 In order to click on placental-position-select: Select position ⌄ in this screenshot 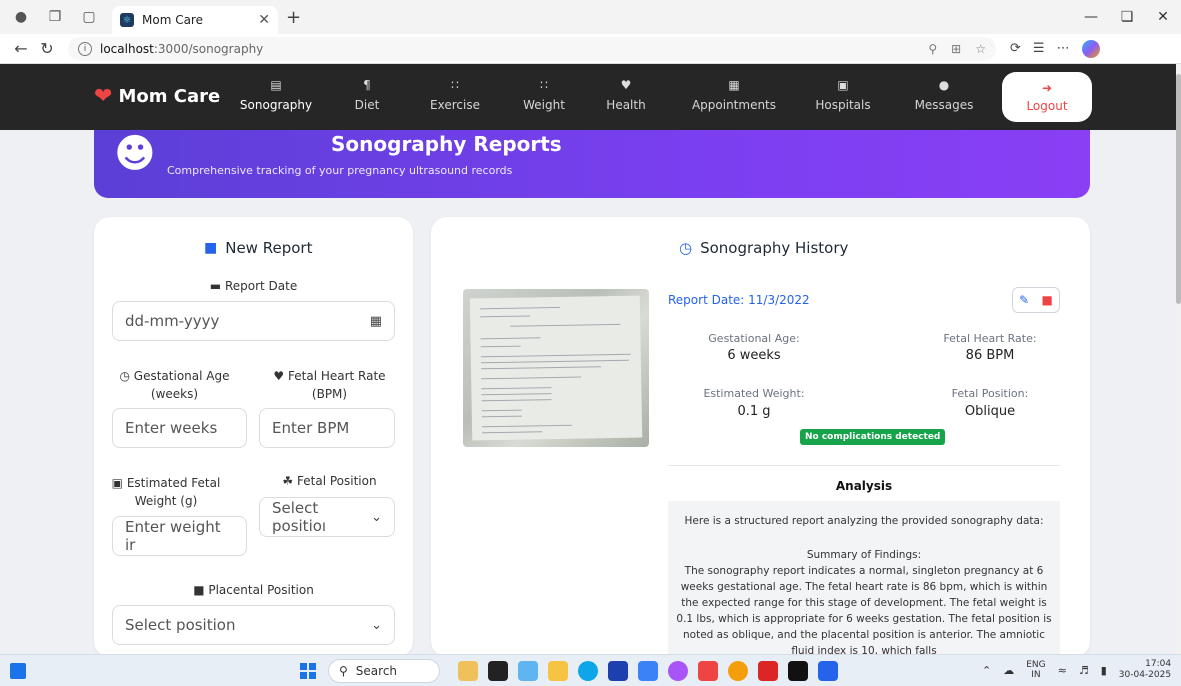, I will do `click(253, 625)`.